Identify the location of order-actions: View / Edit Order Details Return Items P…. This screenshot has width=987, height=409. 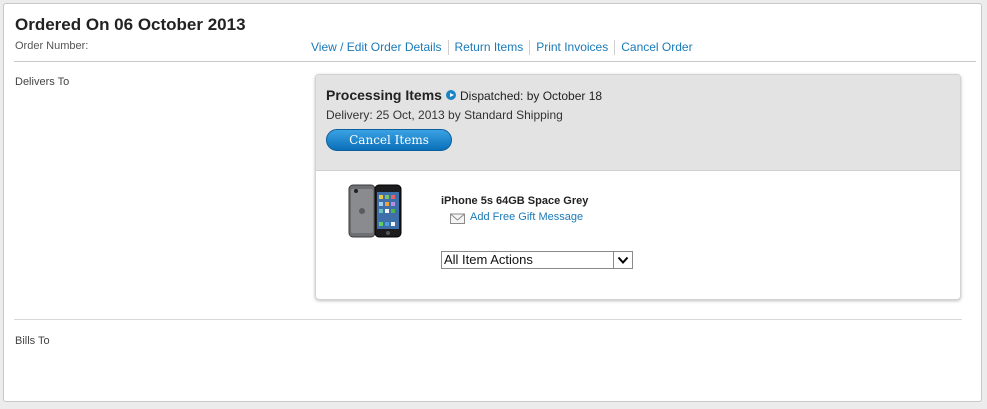
(504, 47).